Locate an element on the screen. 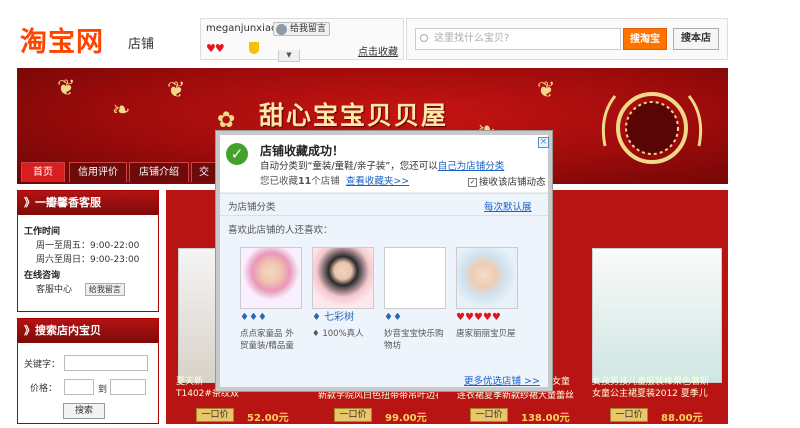 Image resolution: width=800 pixels, height=428 pixels. shop-name: ♦ 100%真人 is located at coordinates (343, 334).